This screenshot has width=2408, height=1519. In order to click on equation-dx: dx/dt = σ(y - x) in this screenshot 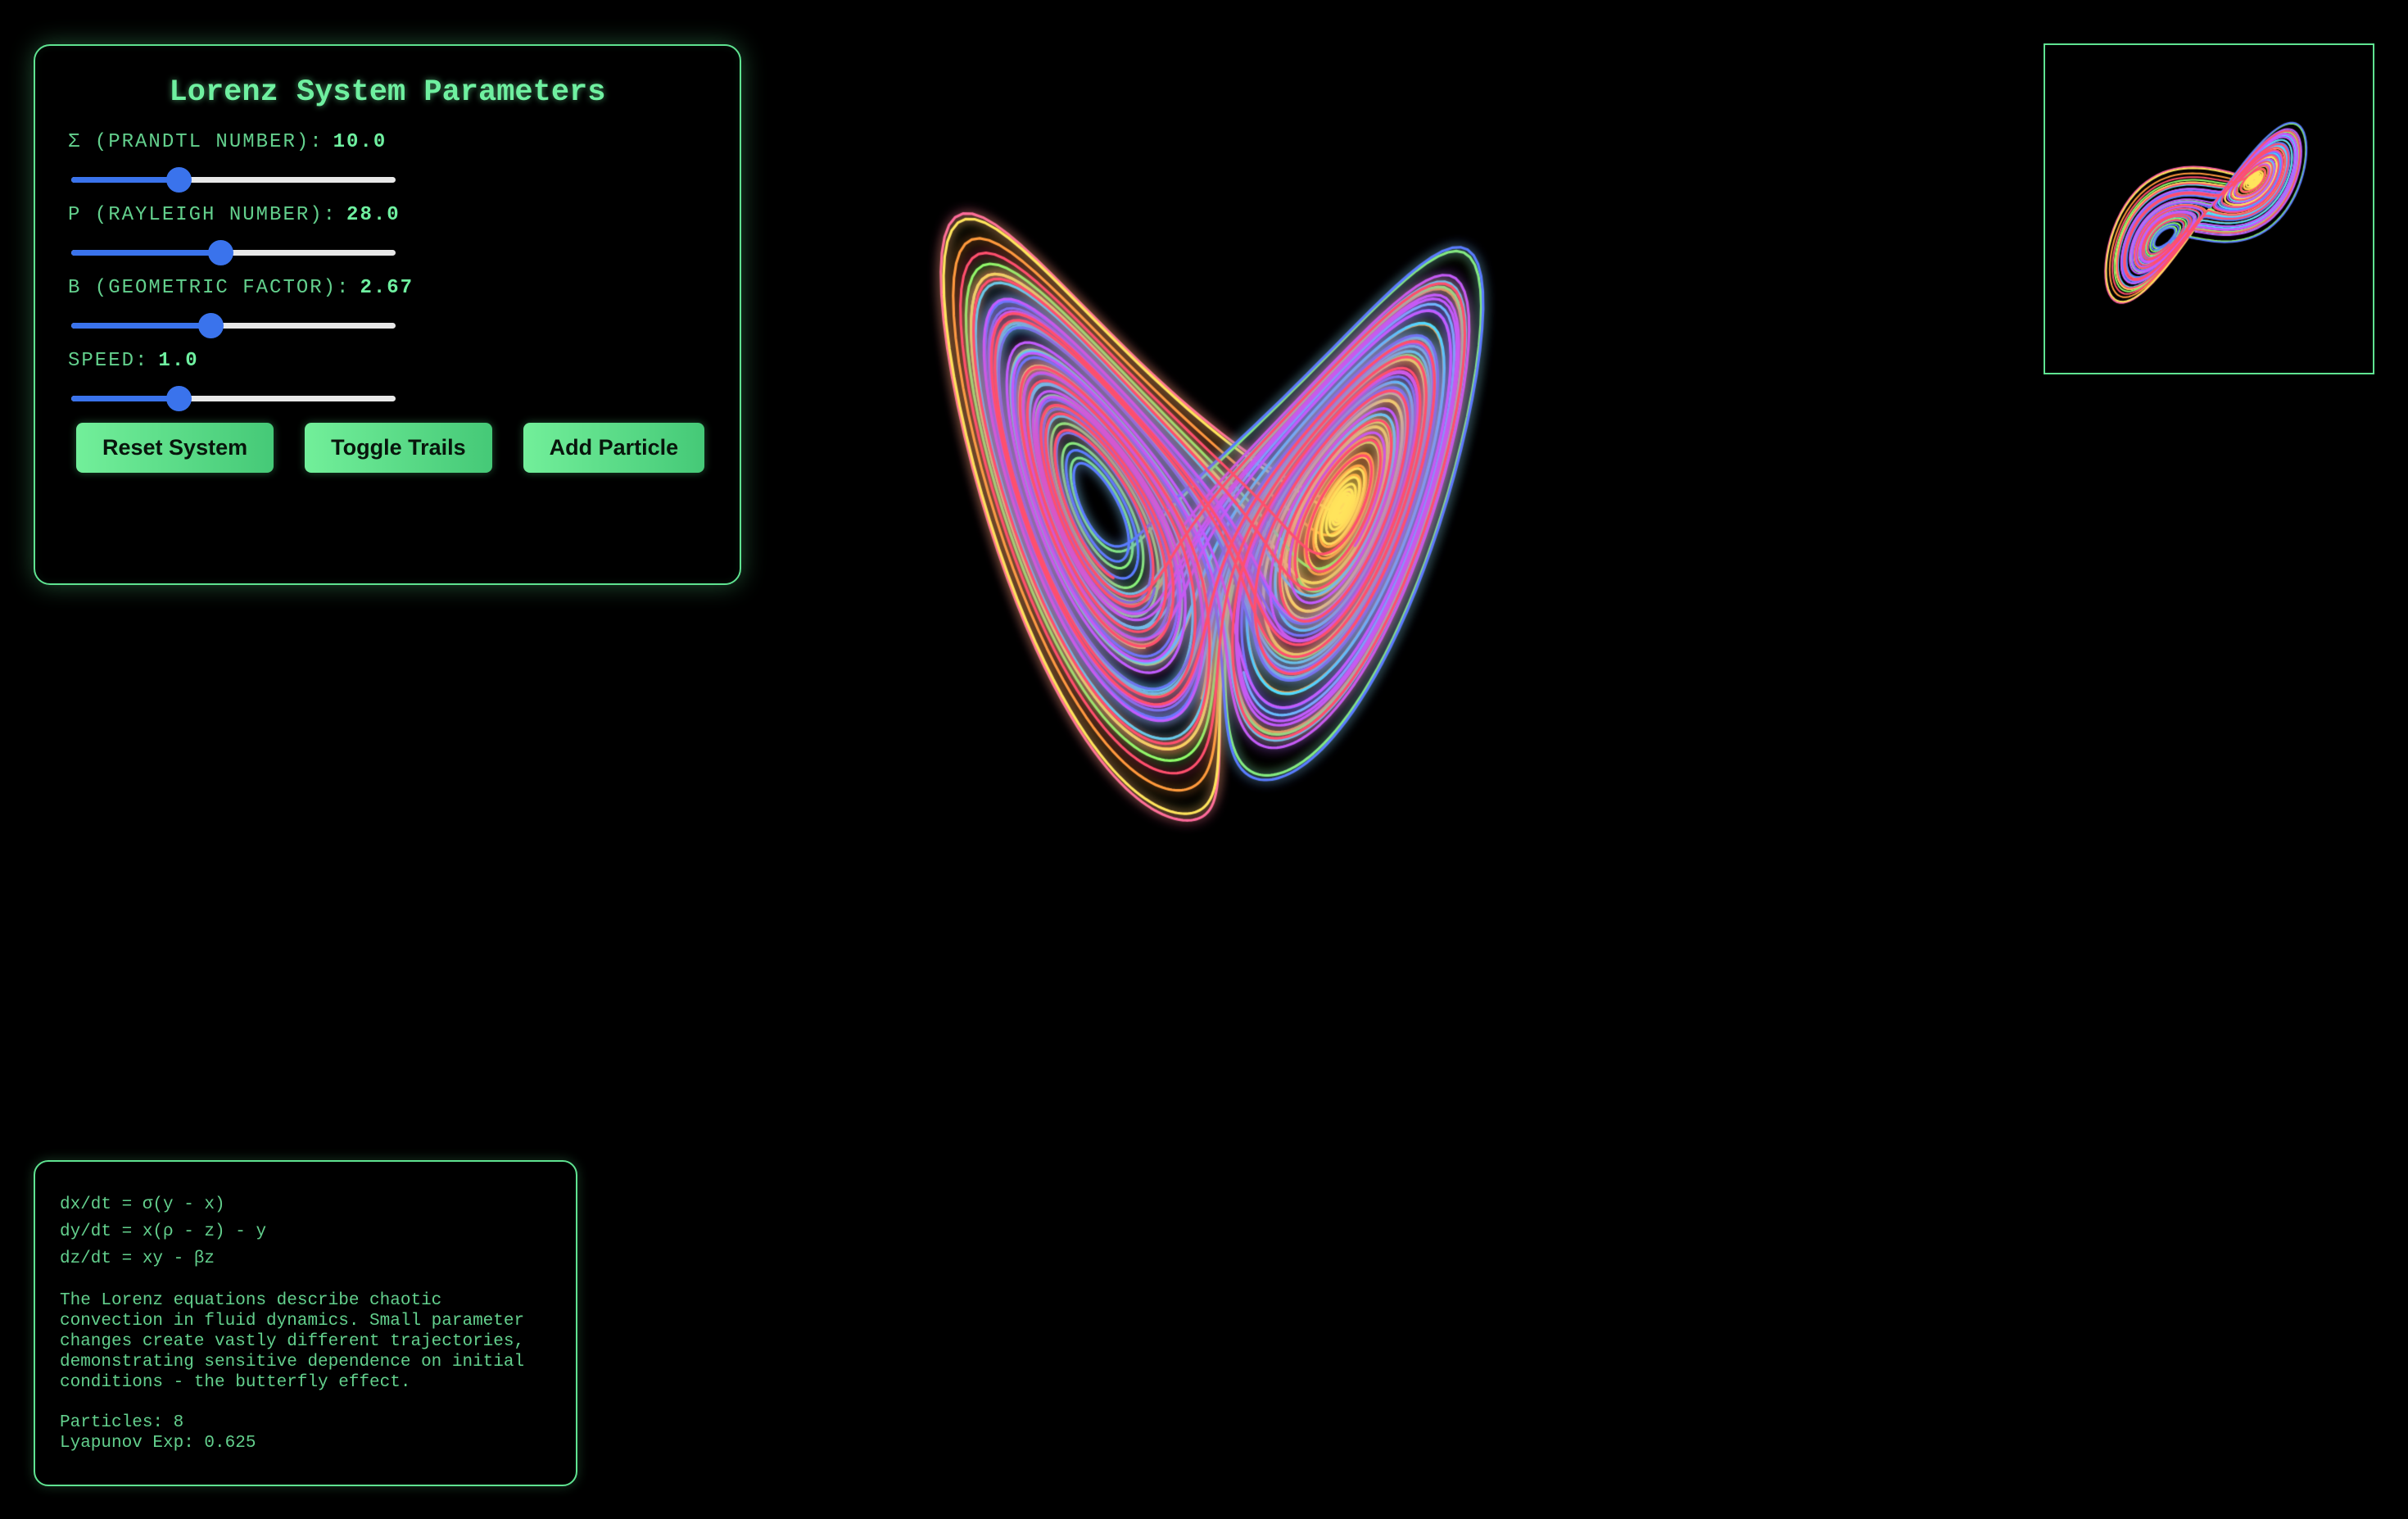, I will do `click(142, 1204)`.